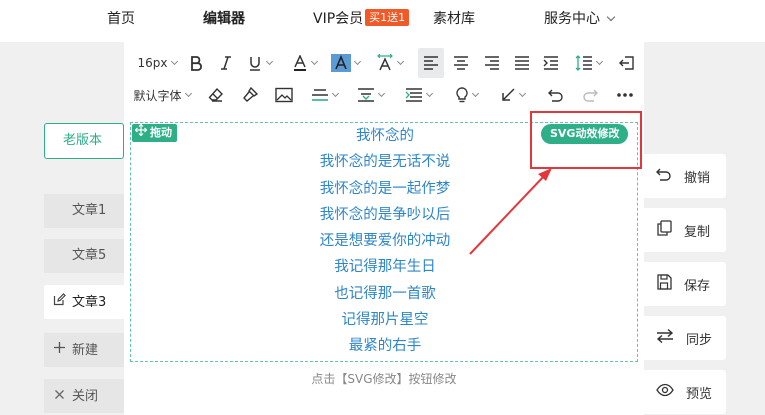 The height and width of the screenshot is (415, 765). I want to click on align-right-button, so click(492, 63).